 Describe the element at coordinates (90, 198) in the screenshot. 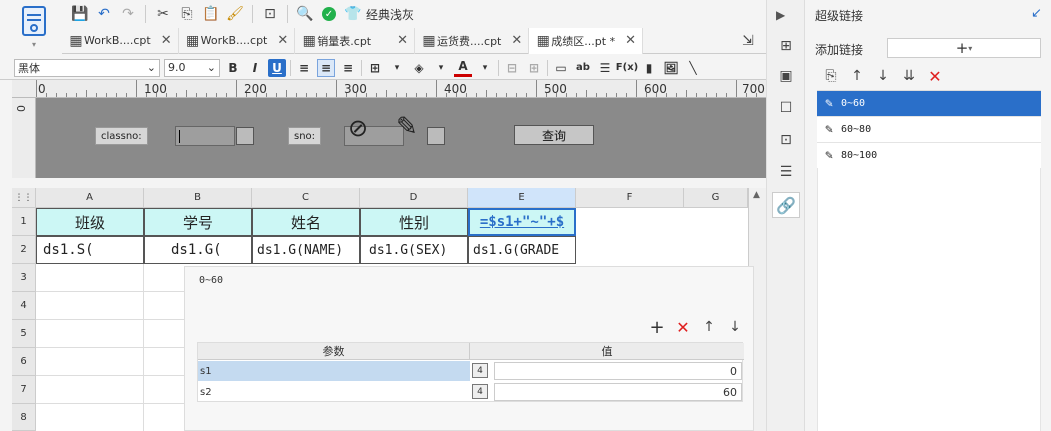

I see `column-header: A` at that location.